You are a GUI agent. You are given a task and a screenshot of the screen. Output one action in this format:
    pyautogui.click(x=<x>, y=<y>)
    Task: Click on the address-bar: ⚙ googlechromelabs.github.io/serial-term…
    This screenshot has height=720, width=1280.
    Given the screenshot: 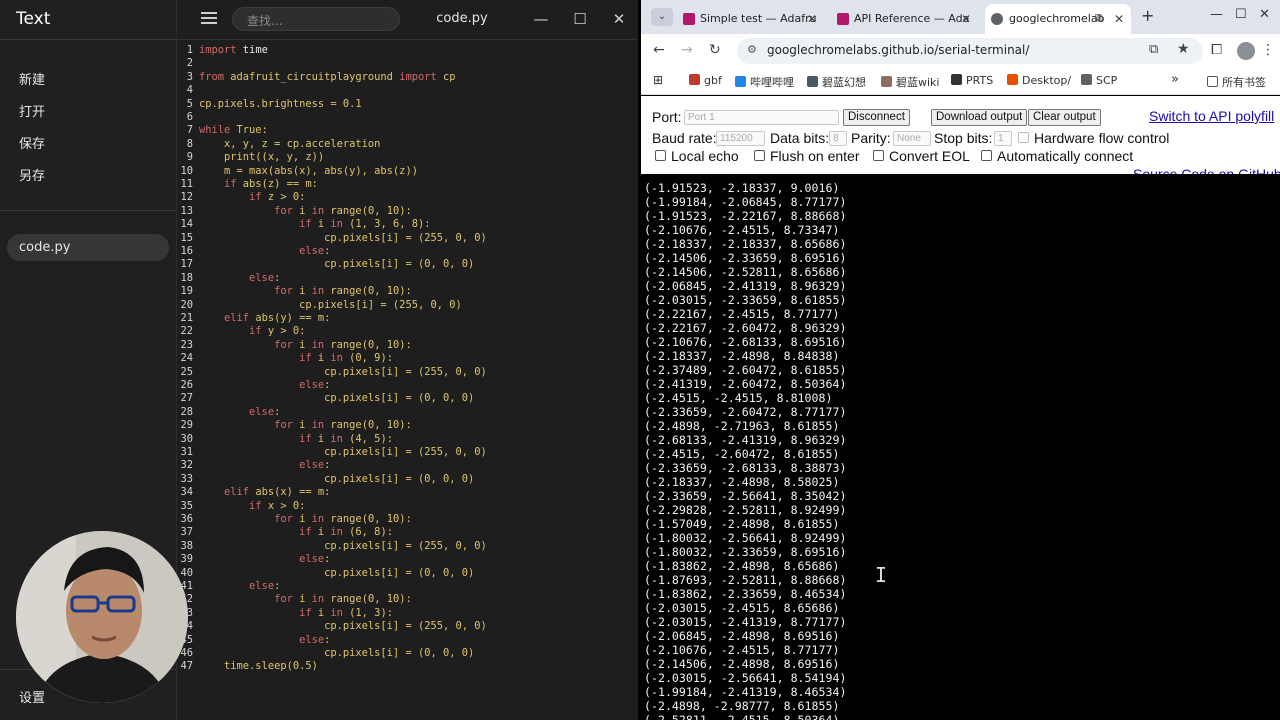 What is the action you would take?
    pyautogui.click(x=970, y=51)
    